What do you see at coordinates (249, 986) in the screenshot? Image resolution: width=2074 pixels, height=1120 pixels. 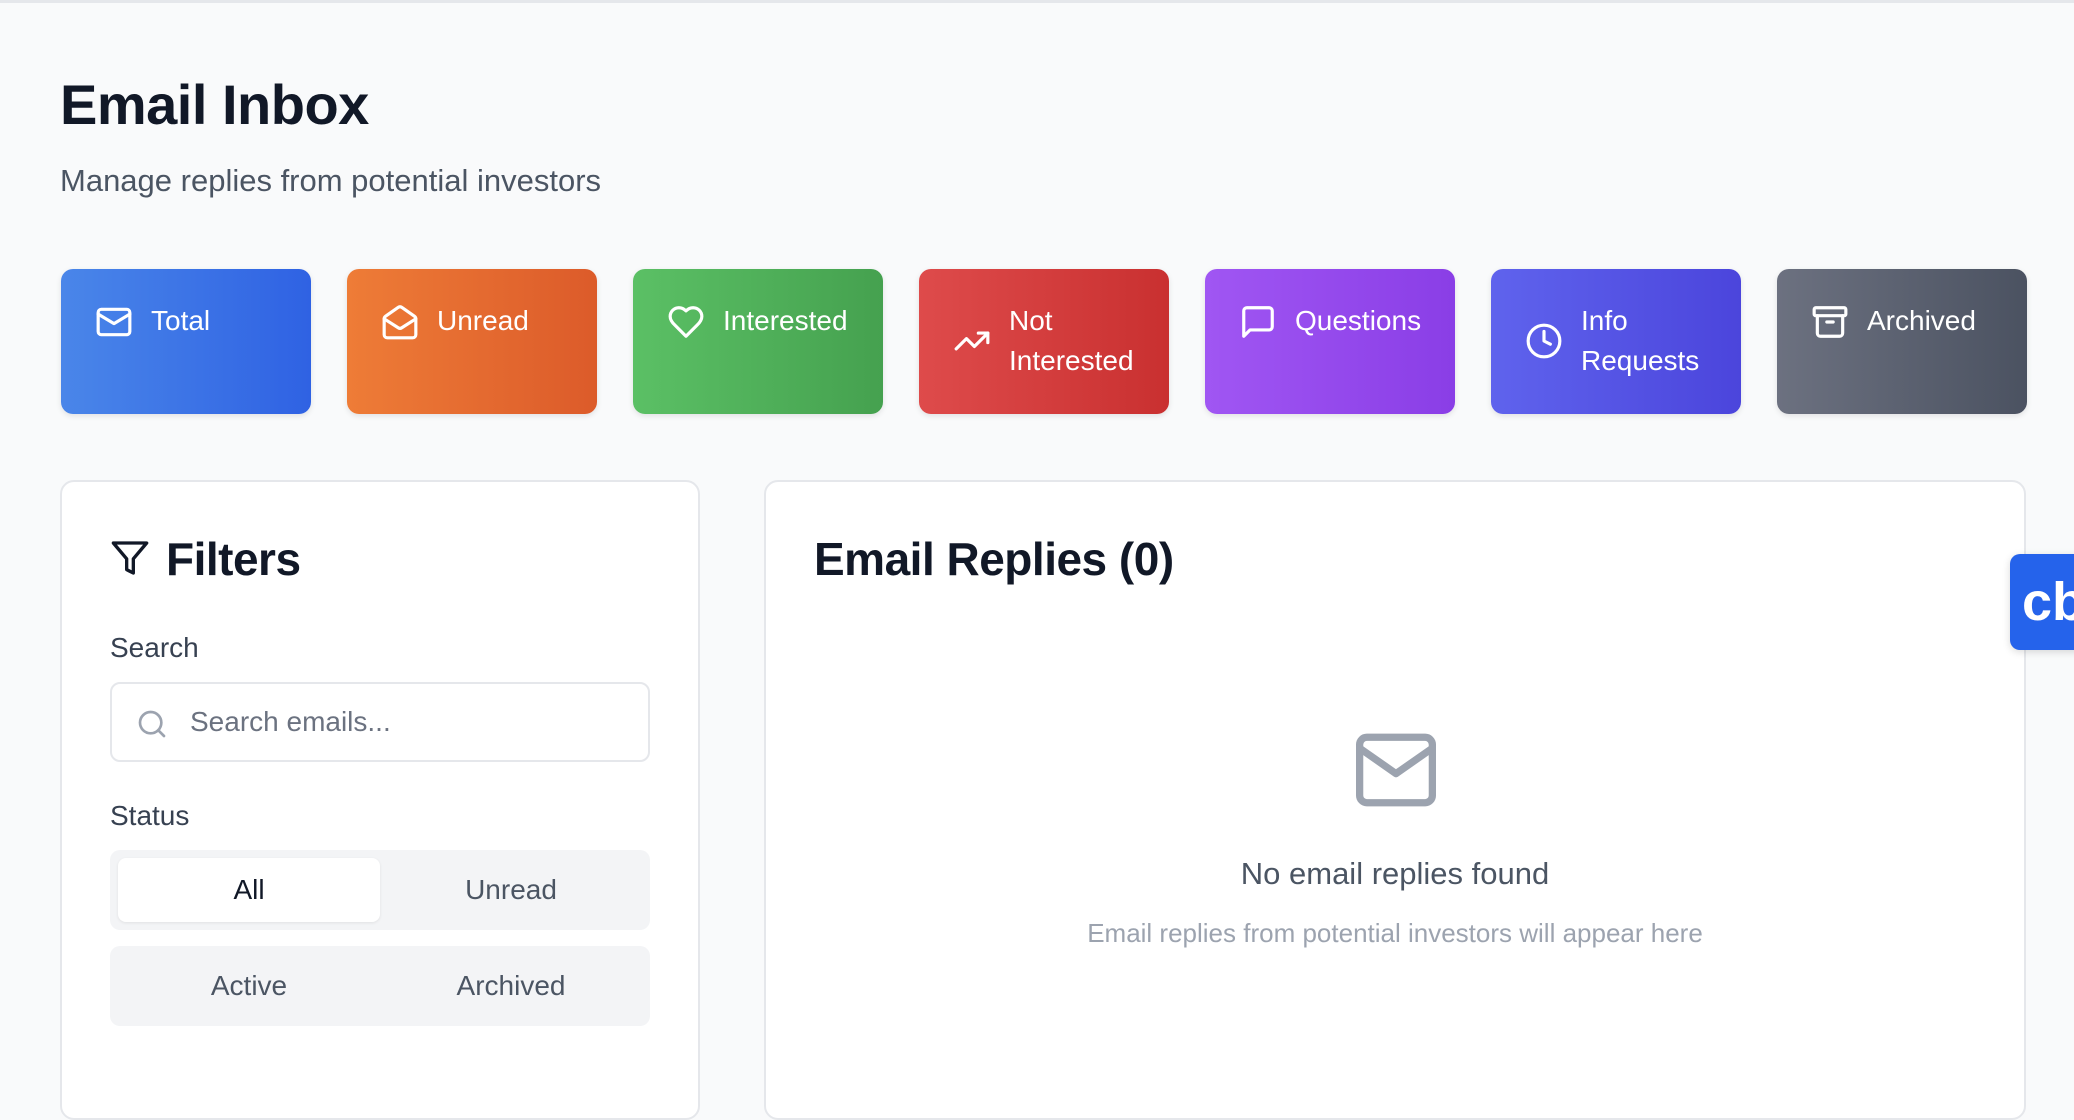 I see `status-option-active: Active` at bounding box center [249, 986].